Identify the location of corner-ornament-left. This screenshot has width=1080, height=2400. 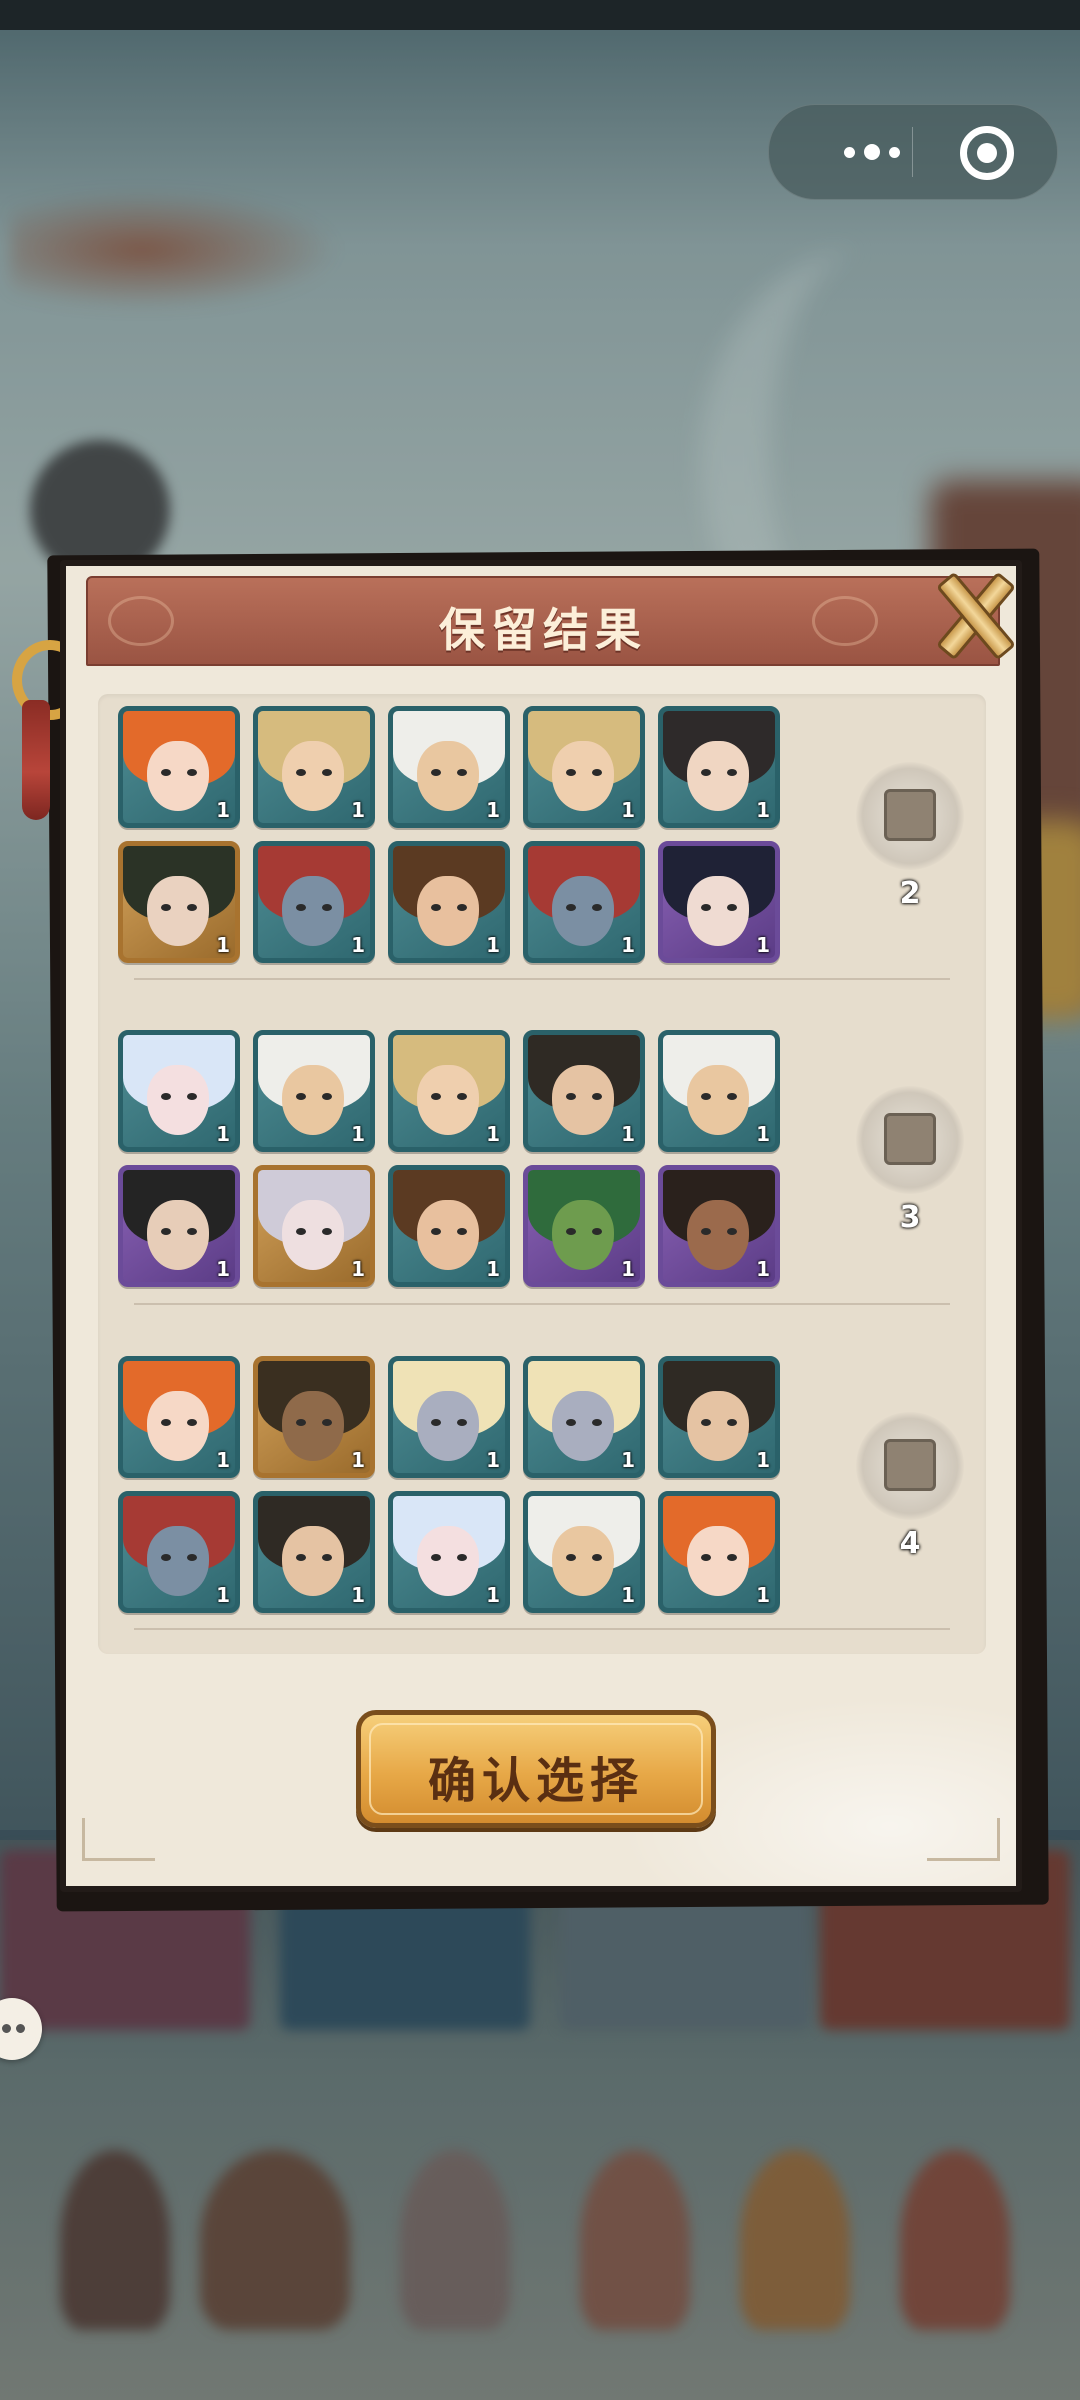
(118, 1839).